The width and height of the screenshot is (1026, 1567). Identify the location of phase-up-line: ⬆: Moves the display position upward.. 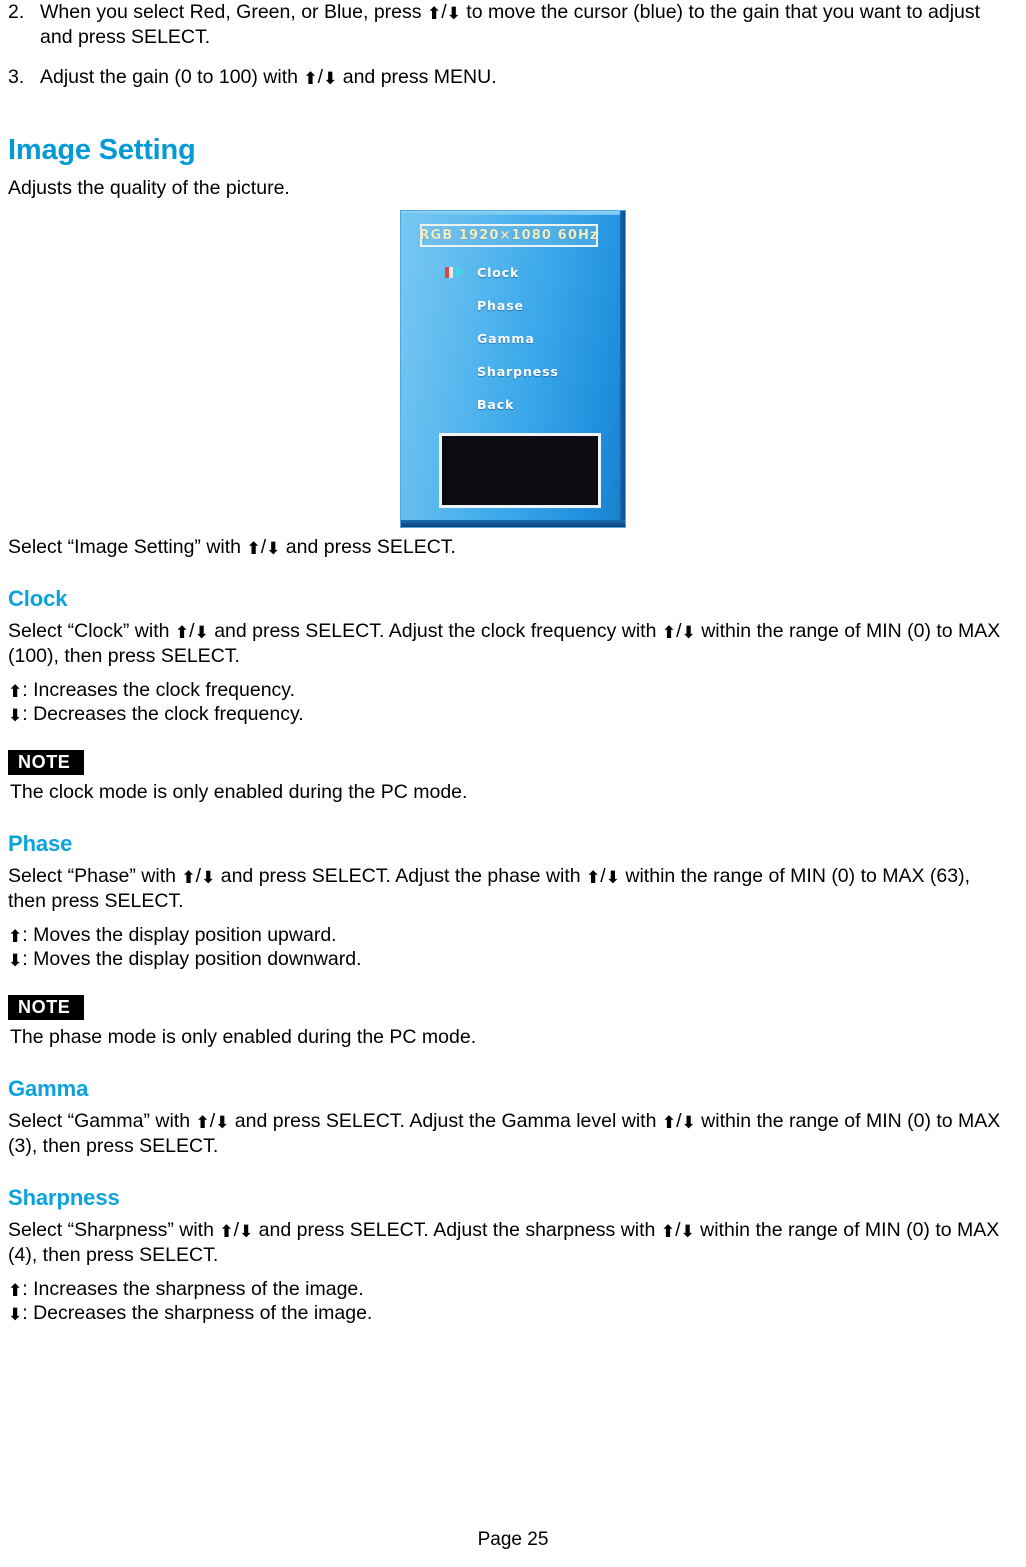
(514, 935).